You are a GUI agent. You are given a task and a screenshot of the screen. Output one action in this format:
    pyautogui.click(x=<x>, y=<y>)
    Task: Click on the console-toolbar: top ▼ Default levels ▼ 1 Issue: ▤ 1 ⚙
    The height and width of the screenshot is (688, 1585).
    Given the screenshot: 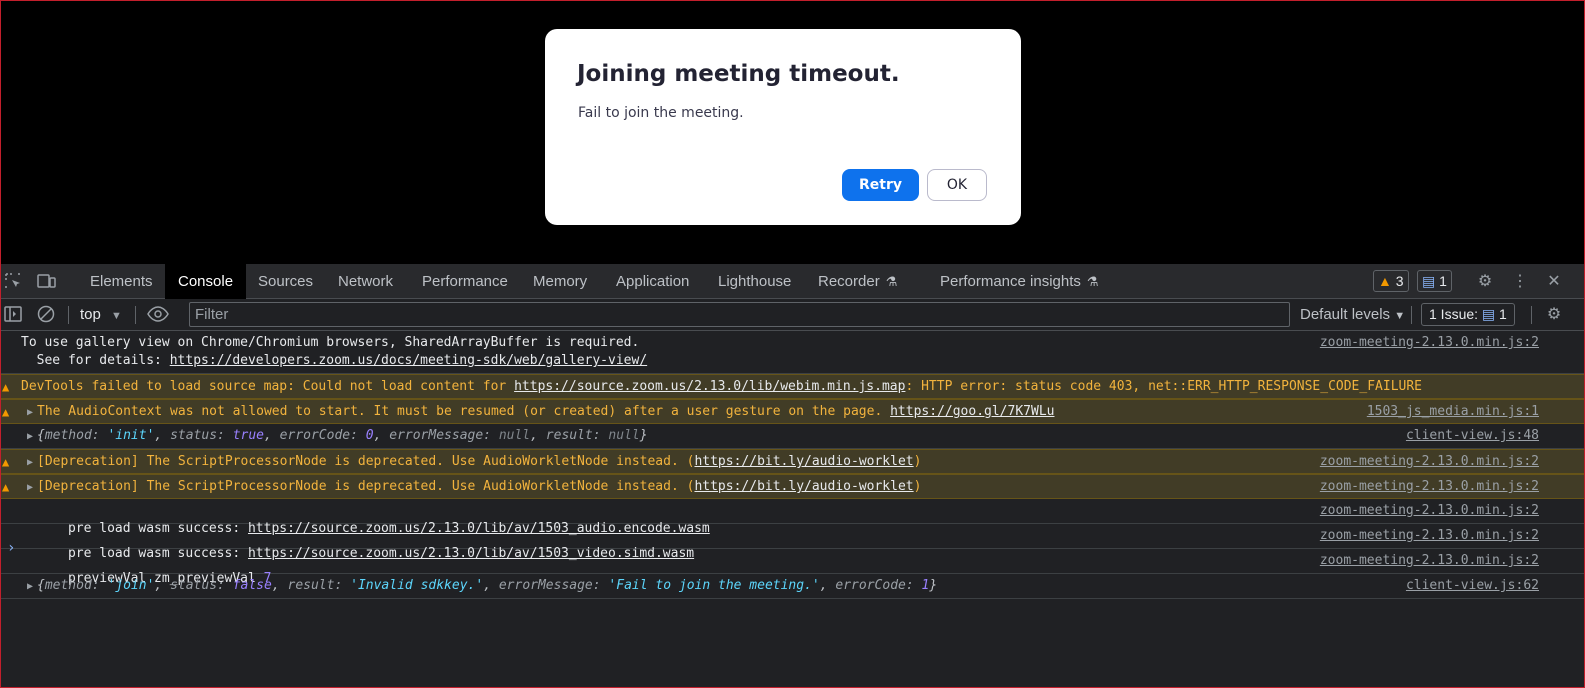 What is the action you would take?
    pyautogui.click(x=792, y=315)
    